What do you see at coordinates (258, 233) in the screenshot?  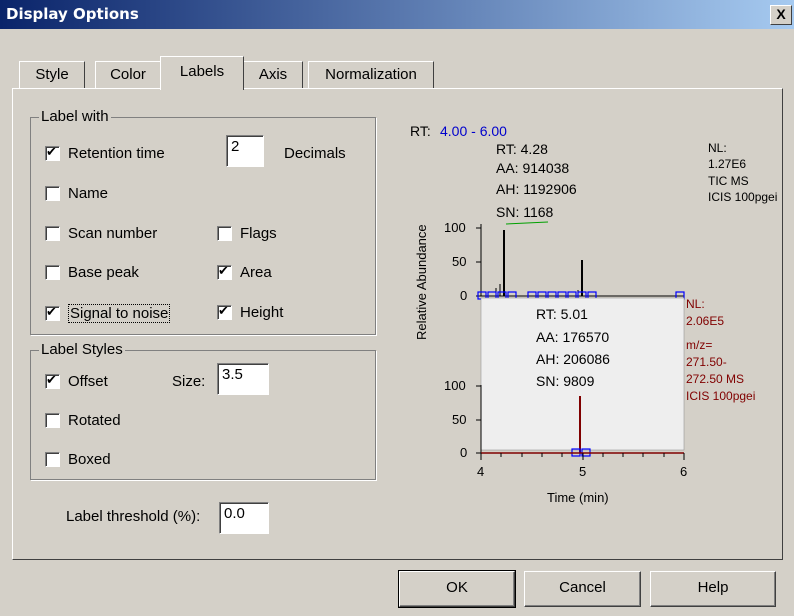 I see `flags-label: Flags` at bounding box center [258, 233].